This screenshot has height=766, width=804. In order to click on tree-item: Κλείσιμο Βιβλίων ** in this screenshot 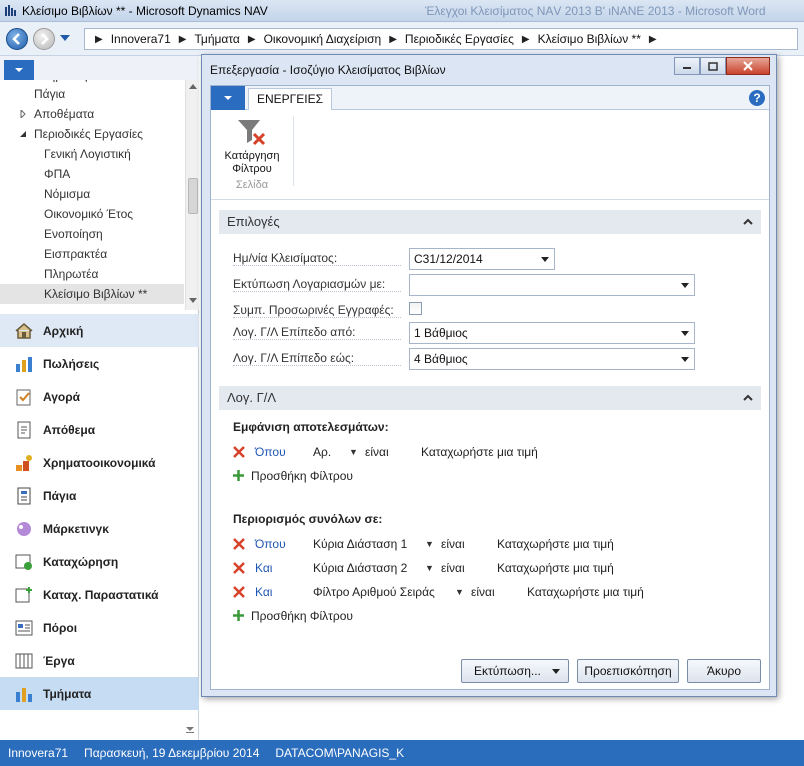, I will do `click(92, 294)`.